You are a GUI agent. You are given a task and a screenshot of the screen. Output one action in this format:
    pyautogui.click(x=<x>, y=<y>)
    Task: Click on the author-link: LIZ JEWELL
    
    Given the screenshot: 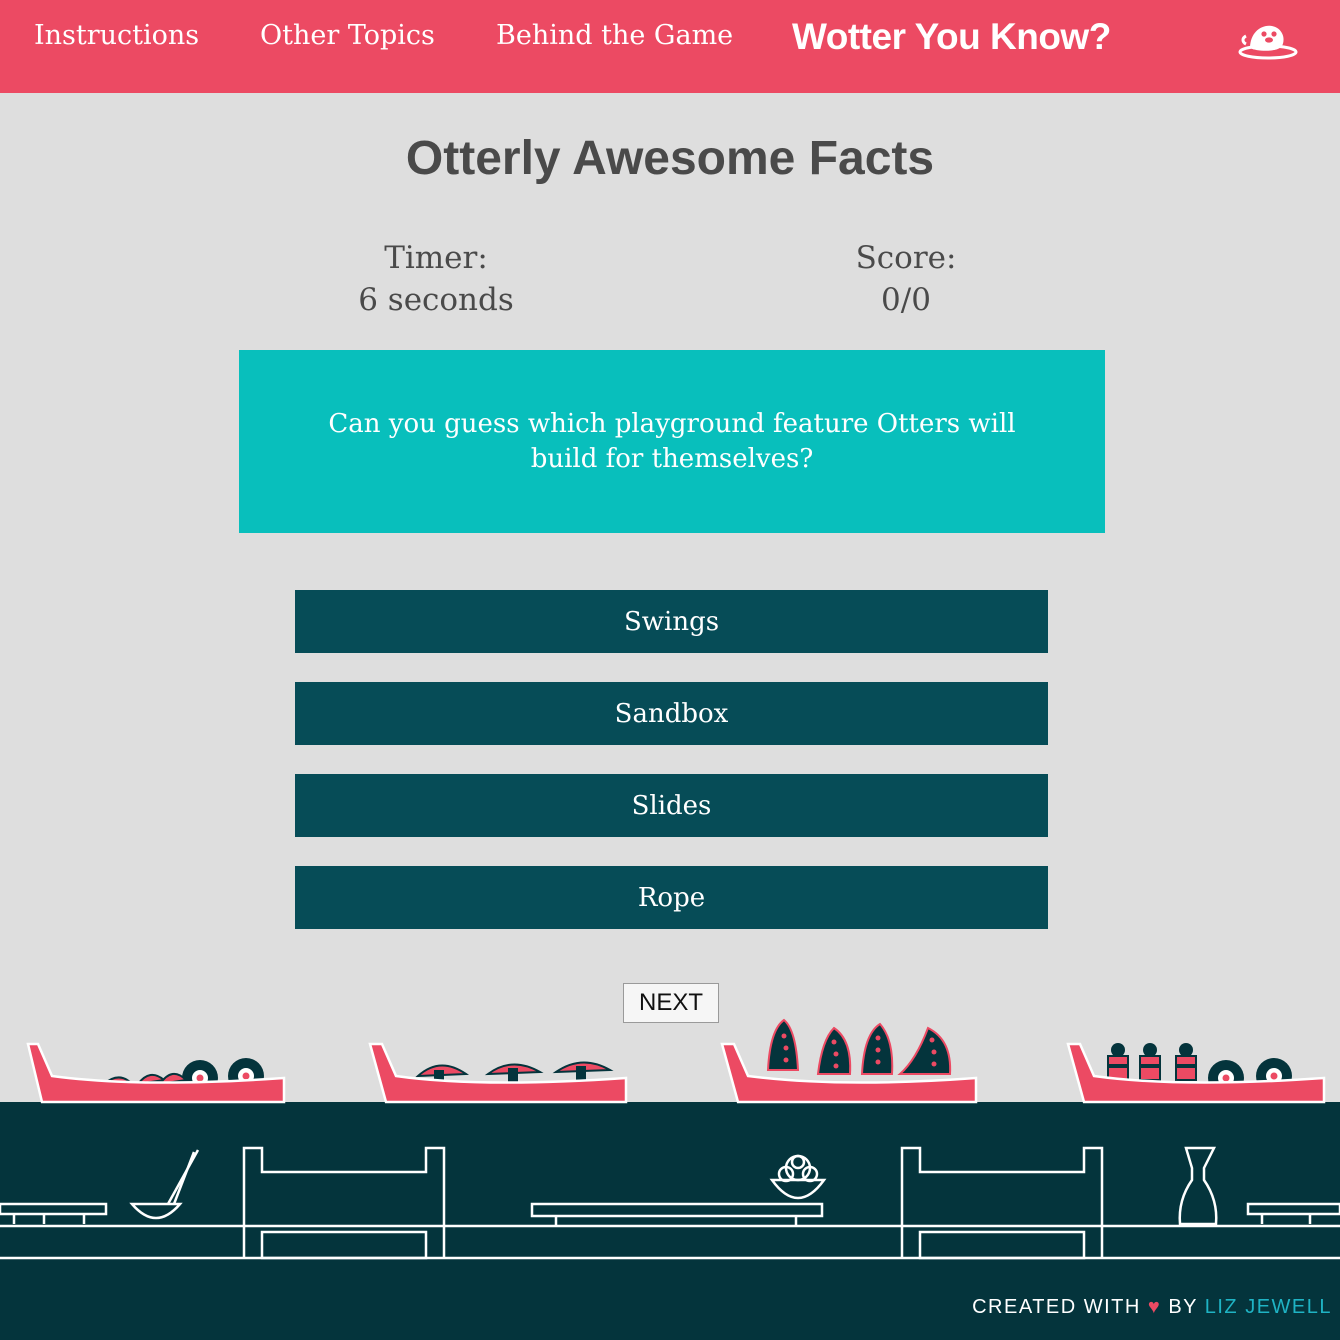 What is the action you would take?
    pyautogui.click(x=1268, y=1307)
    